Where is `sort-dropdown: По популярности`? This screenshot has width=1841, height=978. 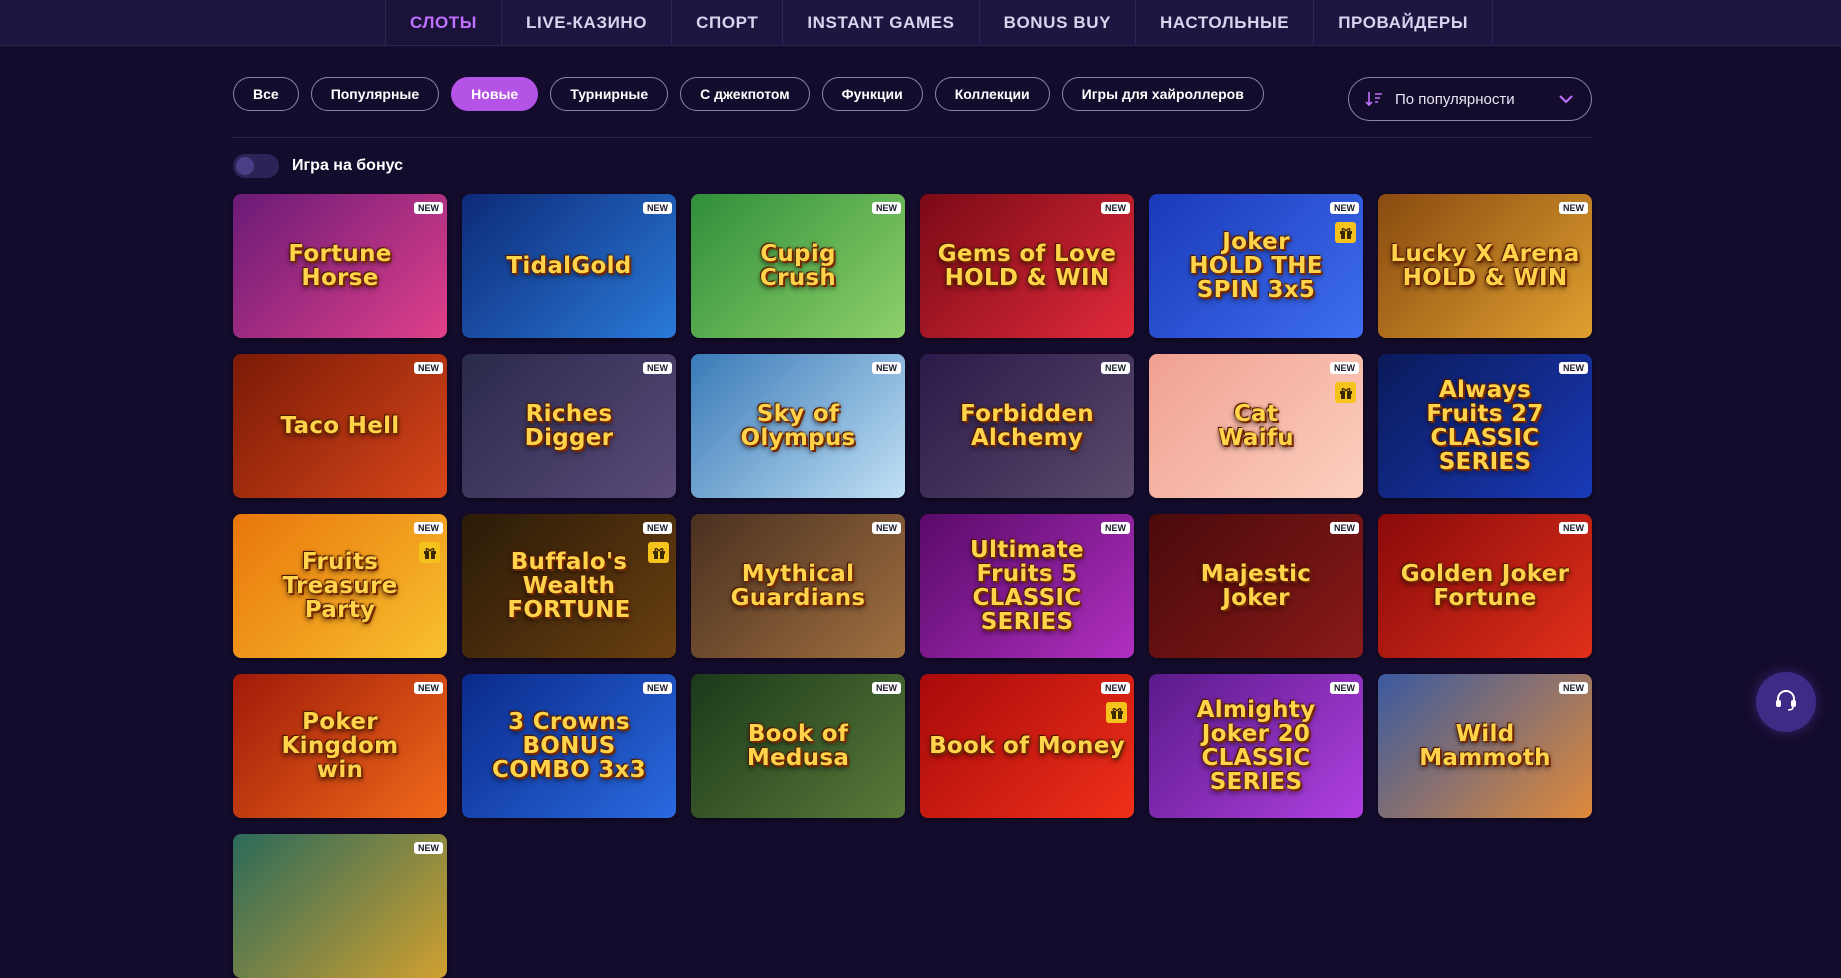 sort-dropdown: По популярности is located at coordinates (1470, 99).